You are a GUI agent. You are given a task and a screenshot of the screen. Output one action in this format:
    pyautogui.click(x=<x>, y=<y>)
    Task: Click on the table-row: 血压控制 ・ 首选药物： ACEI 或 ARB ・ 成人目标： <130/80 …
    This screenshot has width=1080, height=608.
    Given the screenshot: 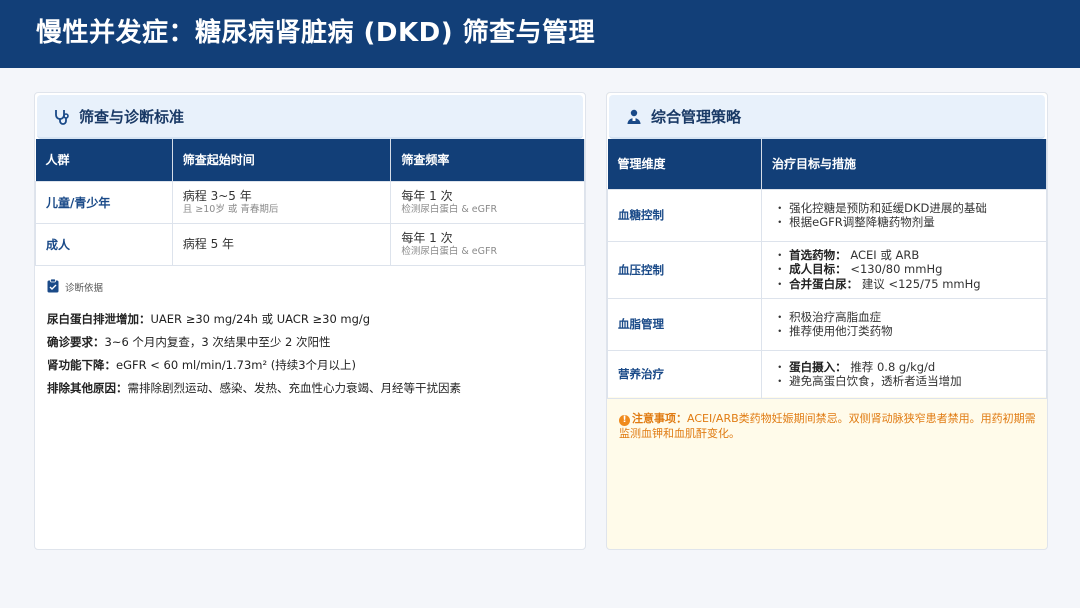 What is the action you would take?
    pyautogui.click(x=827, y=269)
    